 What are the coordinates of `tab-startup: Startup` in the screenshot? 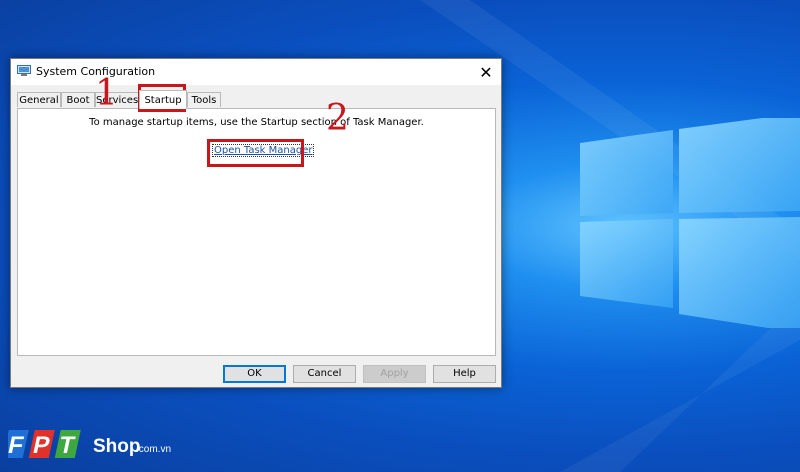 It's located at (163, 99).